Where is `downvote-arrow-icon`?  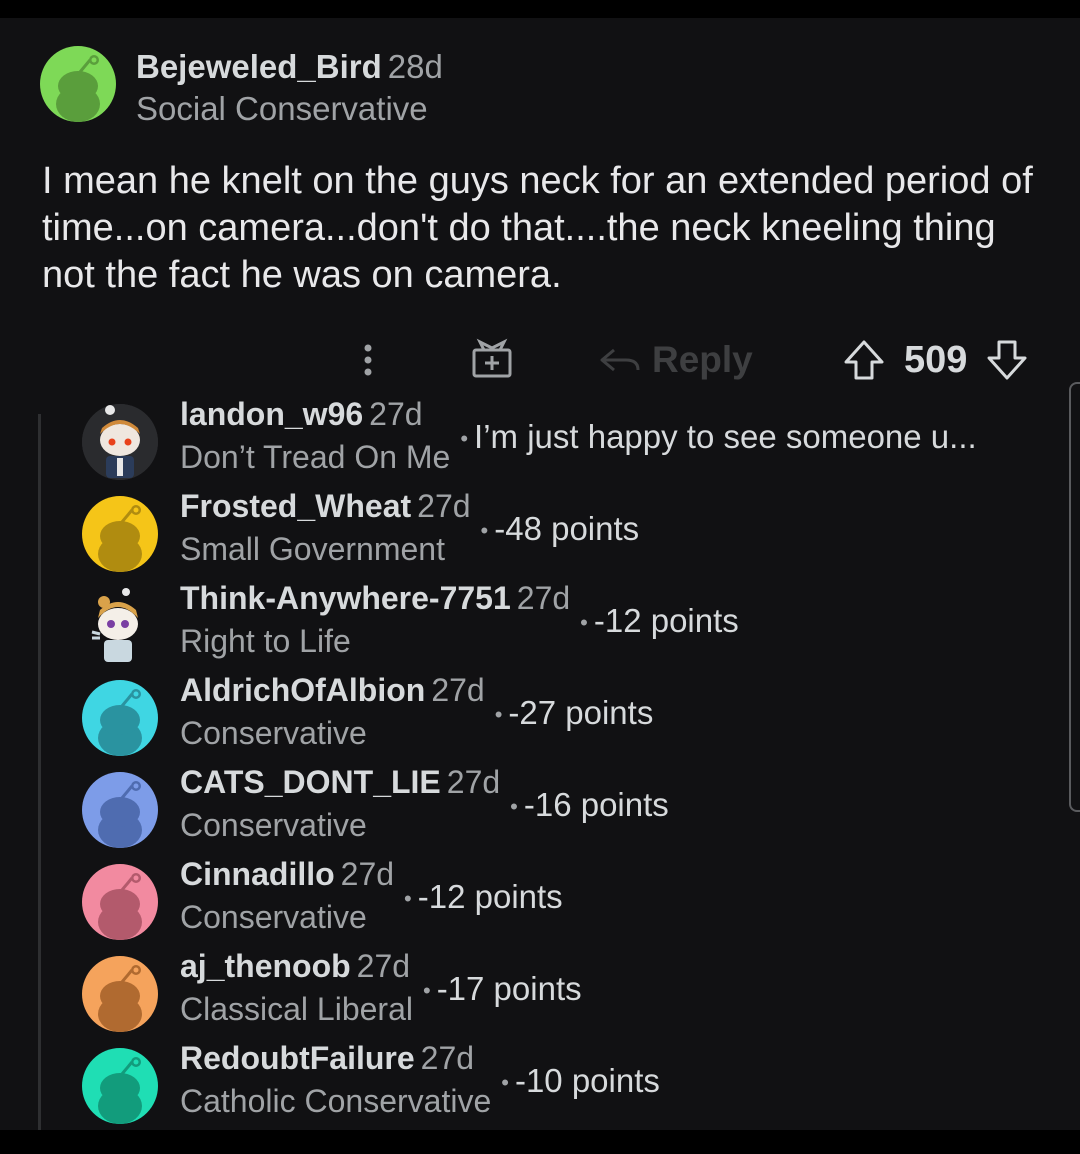 downvote-arrow-icon is located at coordinates (1007, 360).